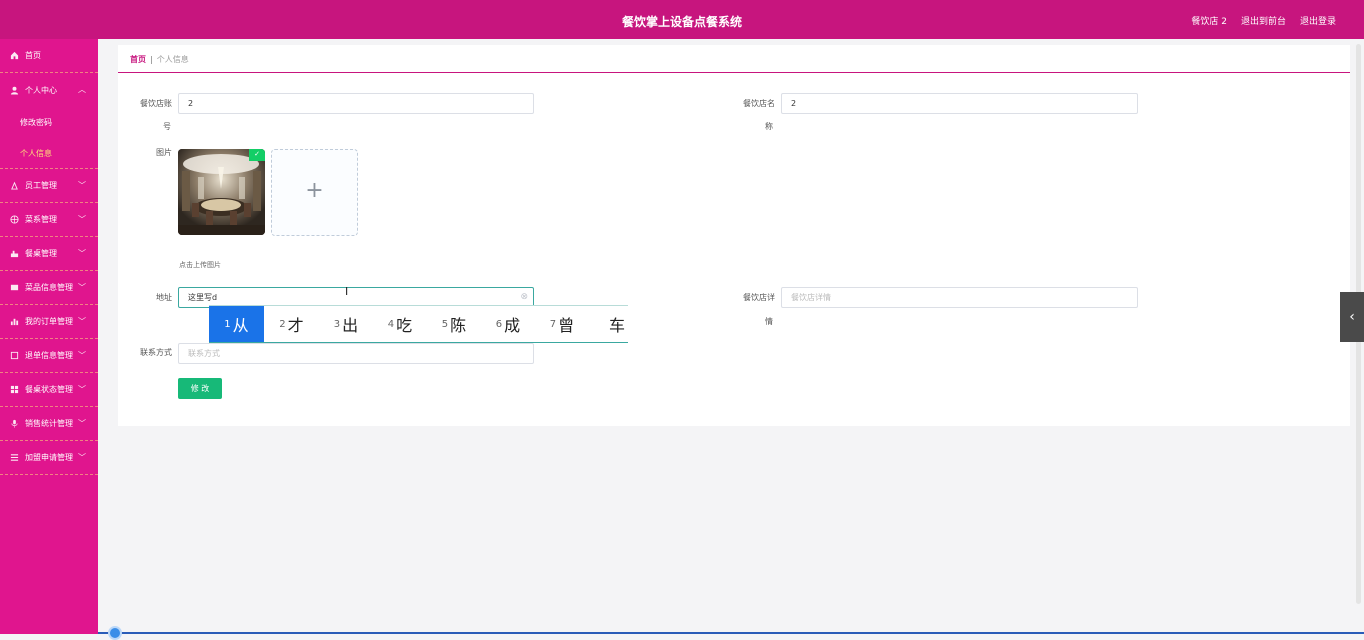  I want to click on breadcrumb-home: 首页, so click(138, 59).